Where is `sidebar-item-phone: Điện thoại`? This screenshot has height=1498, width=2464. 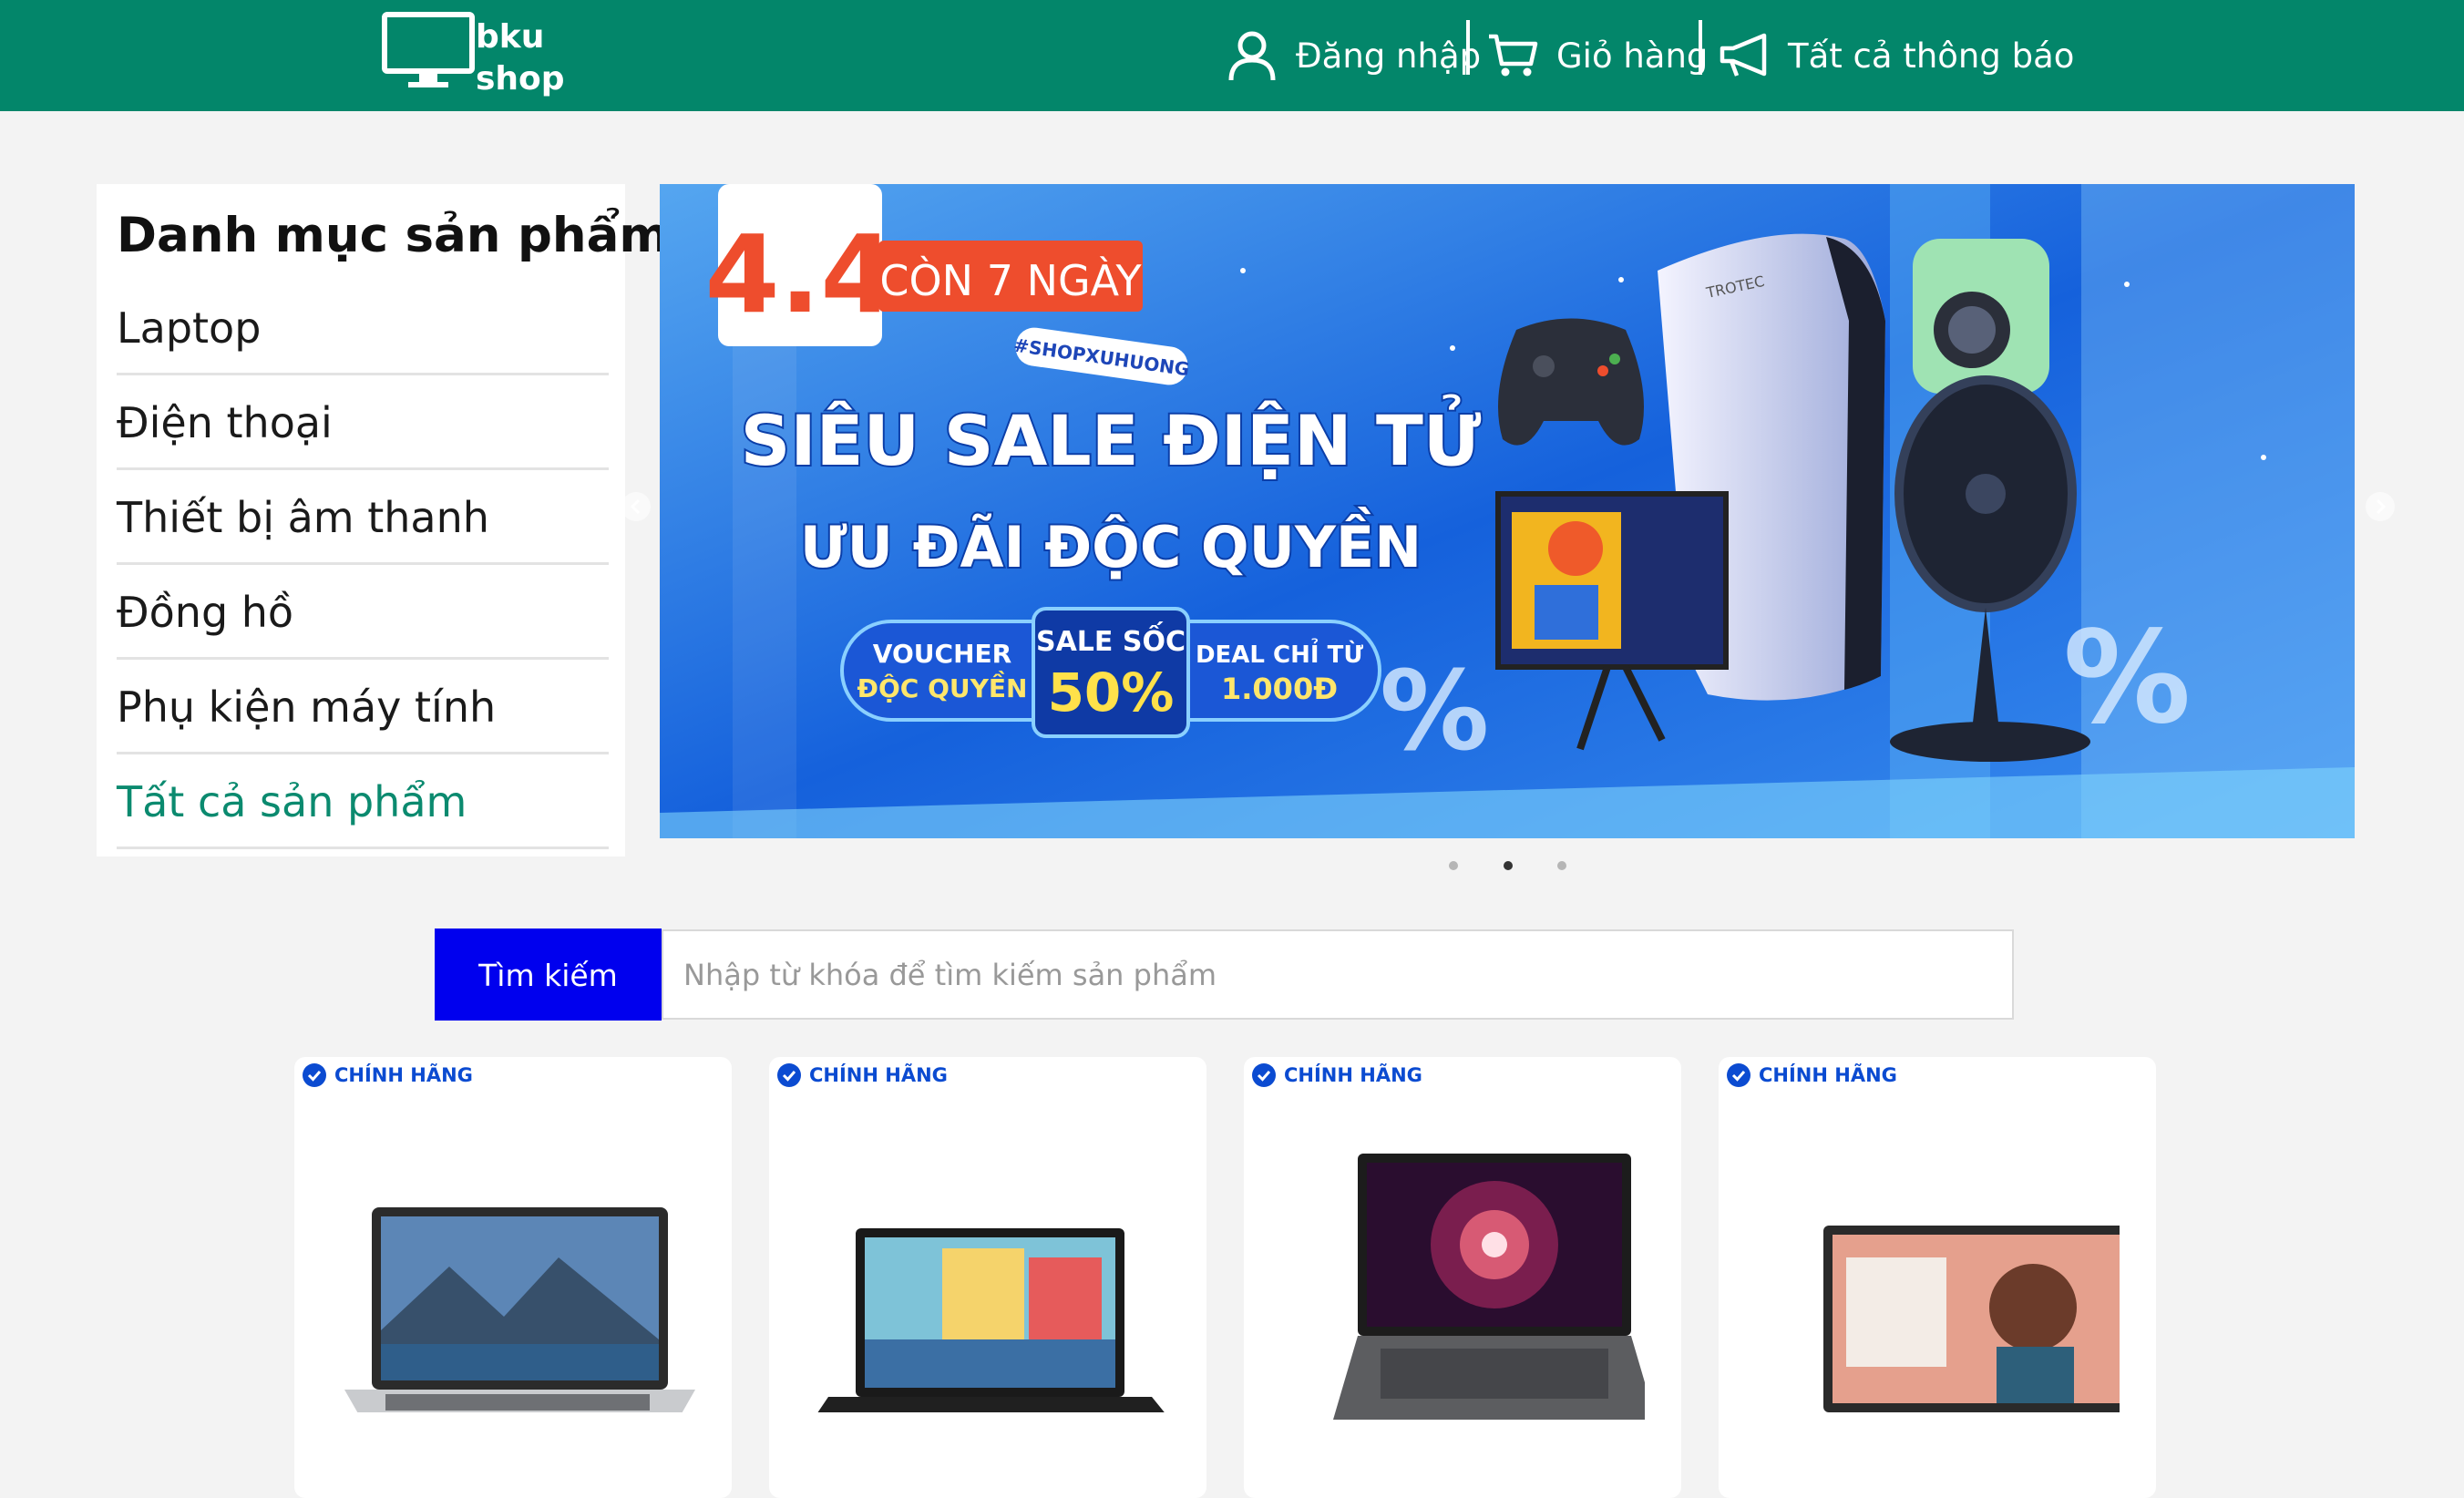 sidebar-item-phone: Điện thoại is located at coordinates (363, 423).